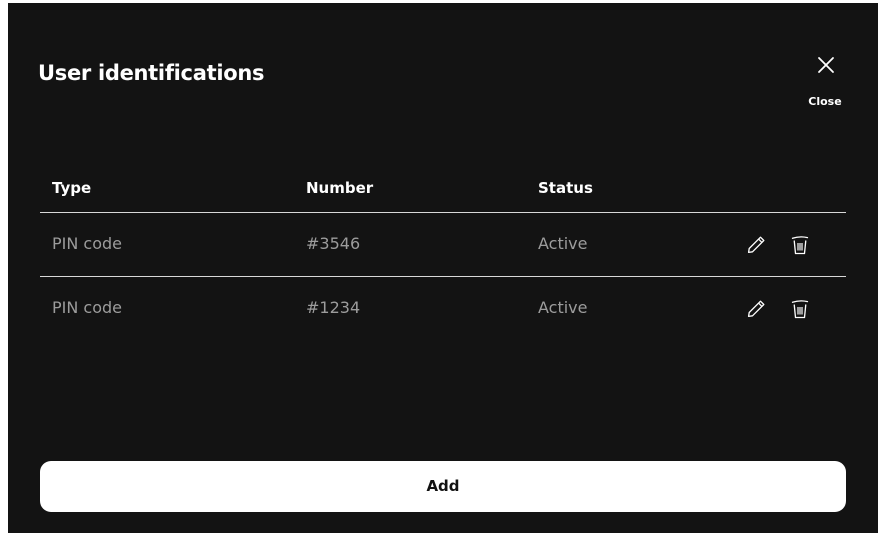  I want to click on cell-number: #3546, so click(333, 243).